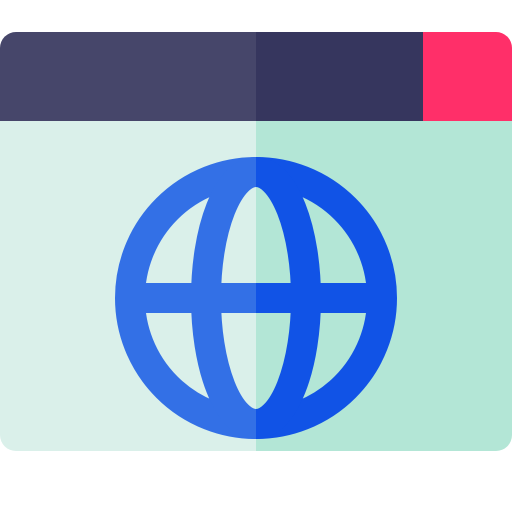 This screenshot has height=512, width=512. I want to click on title-bar-right, so click(339, 76).